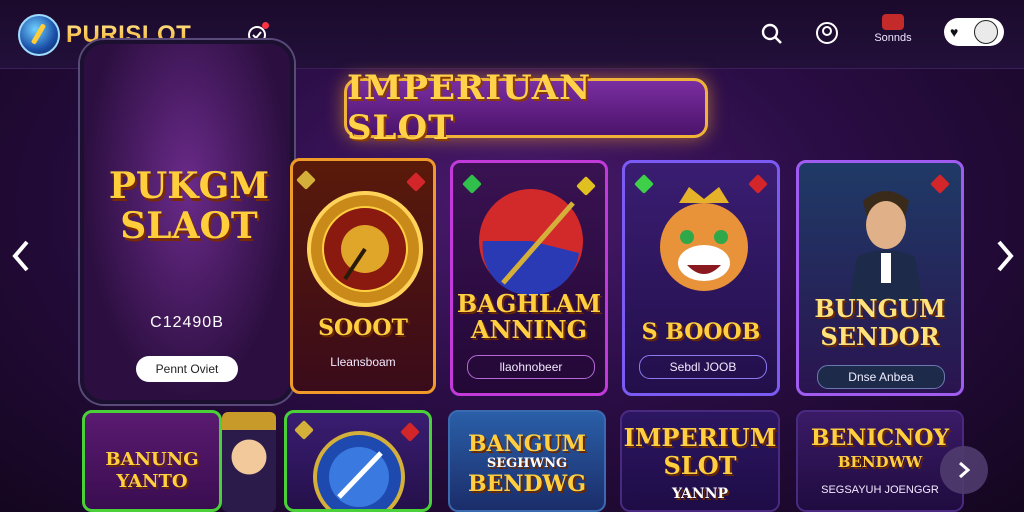 The height and width of the screenshot is (512, 1024). I want to click on card-play-button: Dnse Anbea, so click(881, 377).